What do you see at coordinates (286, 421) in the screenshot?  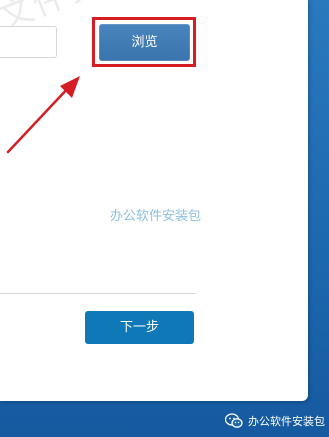 I see `footer-watermark-text: 办公软件安装包` at bounding box center [286, 421].